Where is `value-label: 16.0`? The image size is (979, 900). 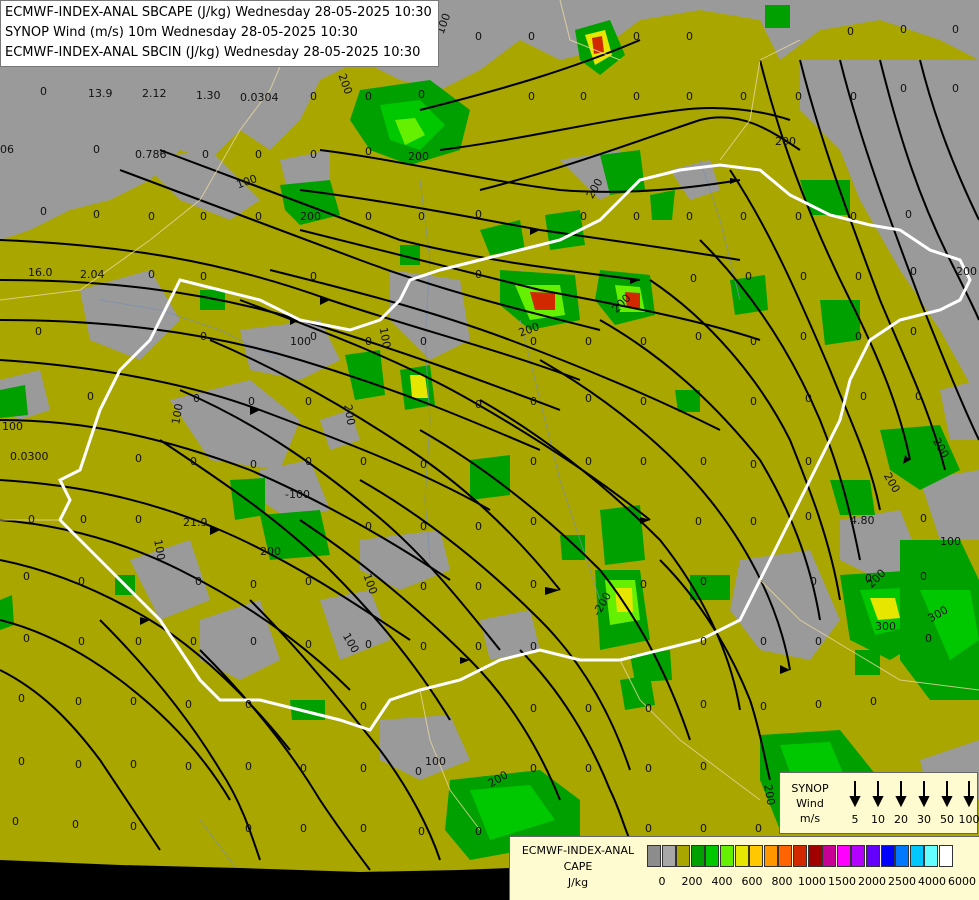
value-label: 16.0 is located at coordinates (40, 272).